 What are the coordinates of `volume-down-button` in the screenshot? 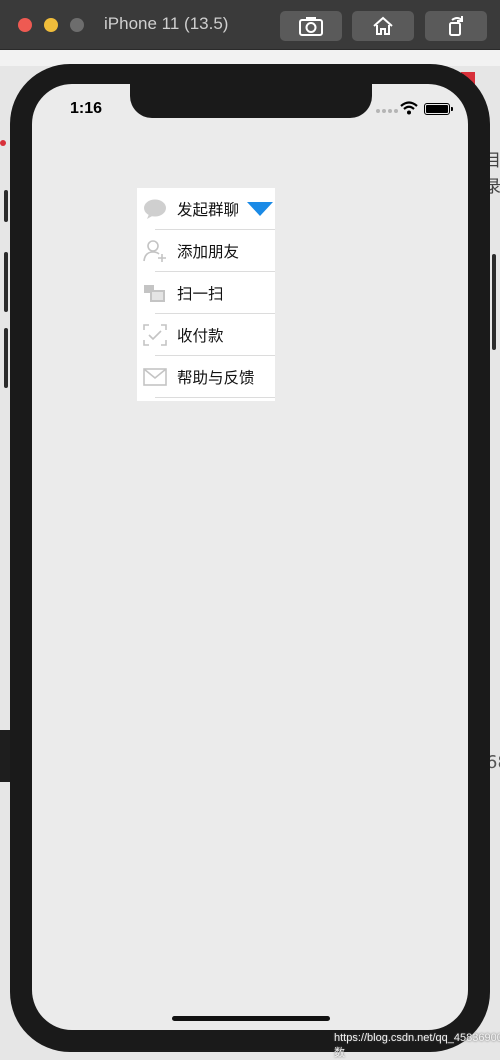 It's located at (6, 358).